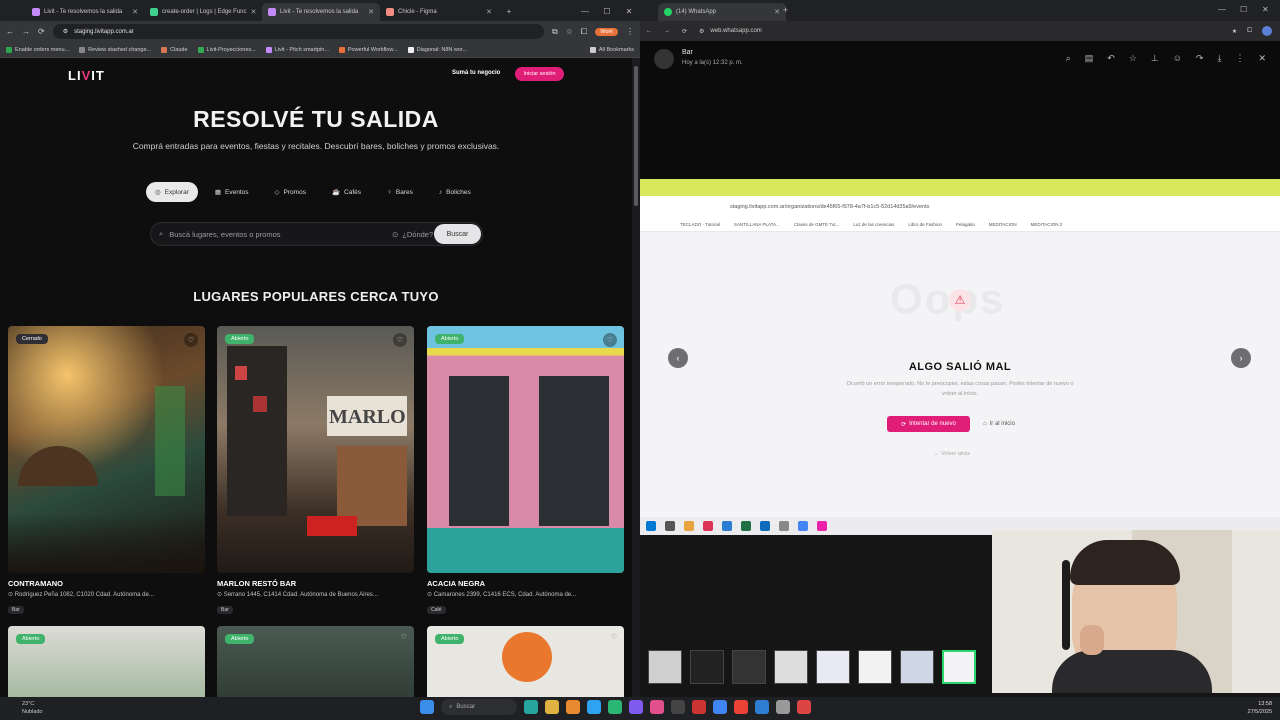  Describe the element at coordinates (1262, 58) in the screenshot. I see `close-icon: ✕` at that location.